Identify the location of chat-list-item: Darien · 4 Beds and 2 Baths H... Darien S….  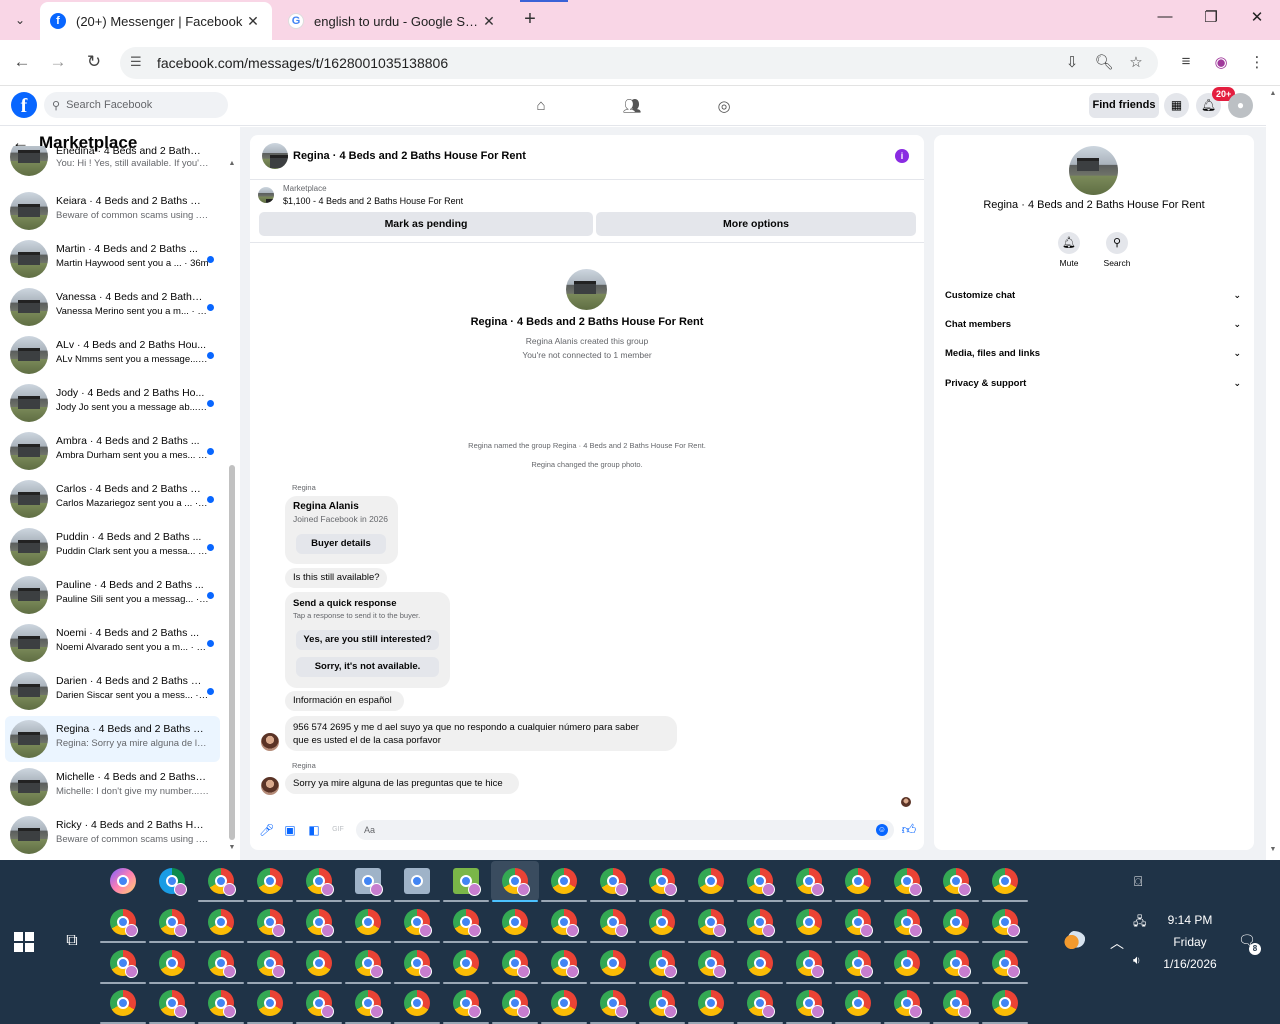
(112, 691).